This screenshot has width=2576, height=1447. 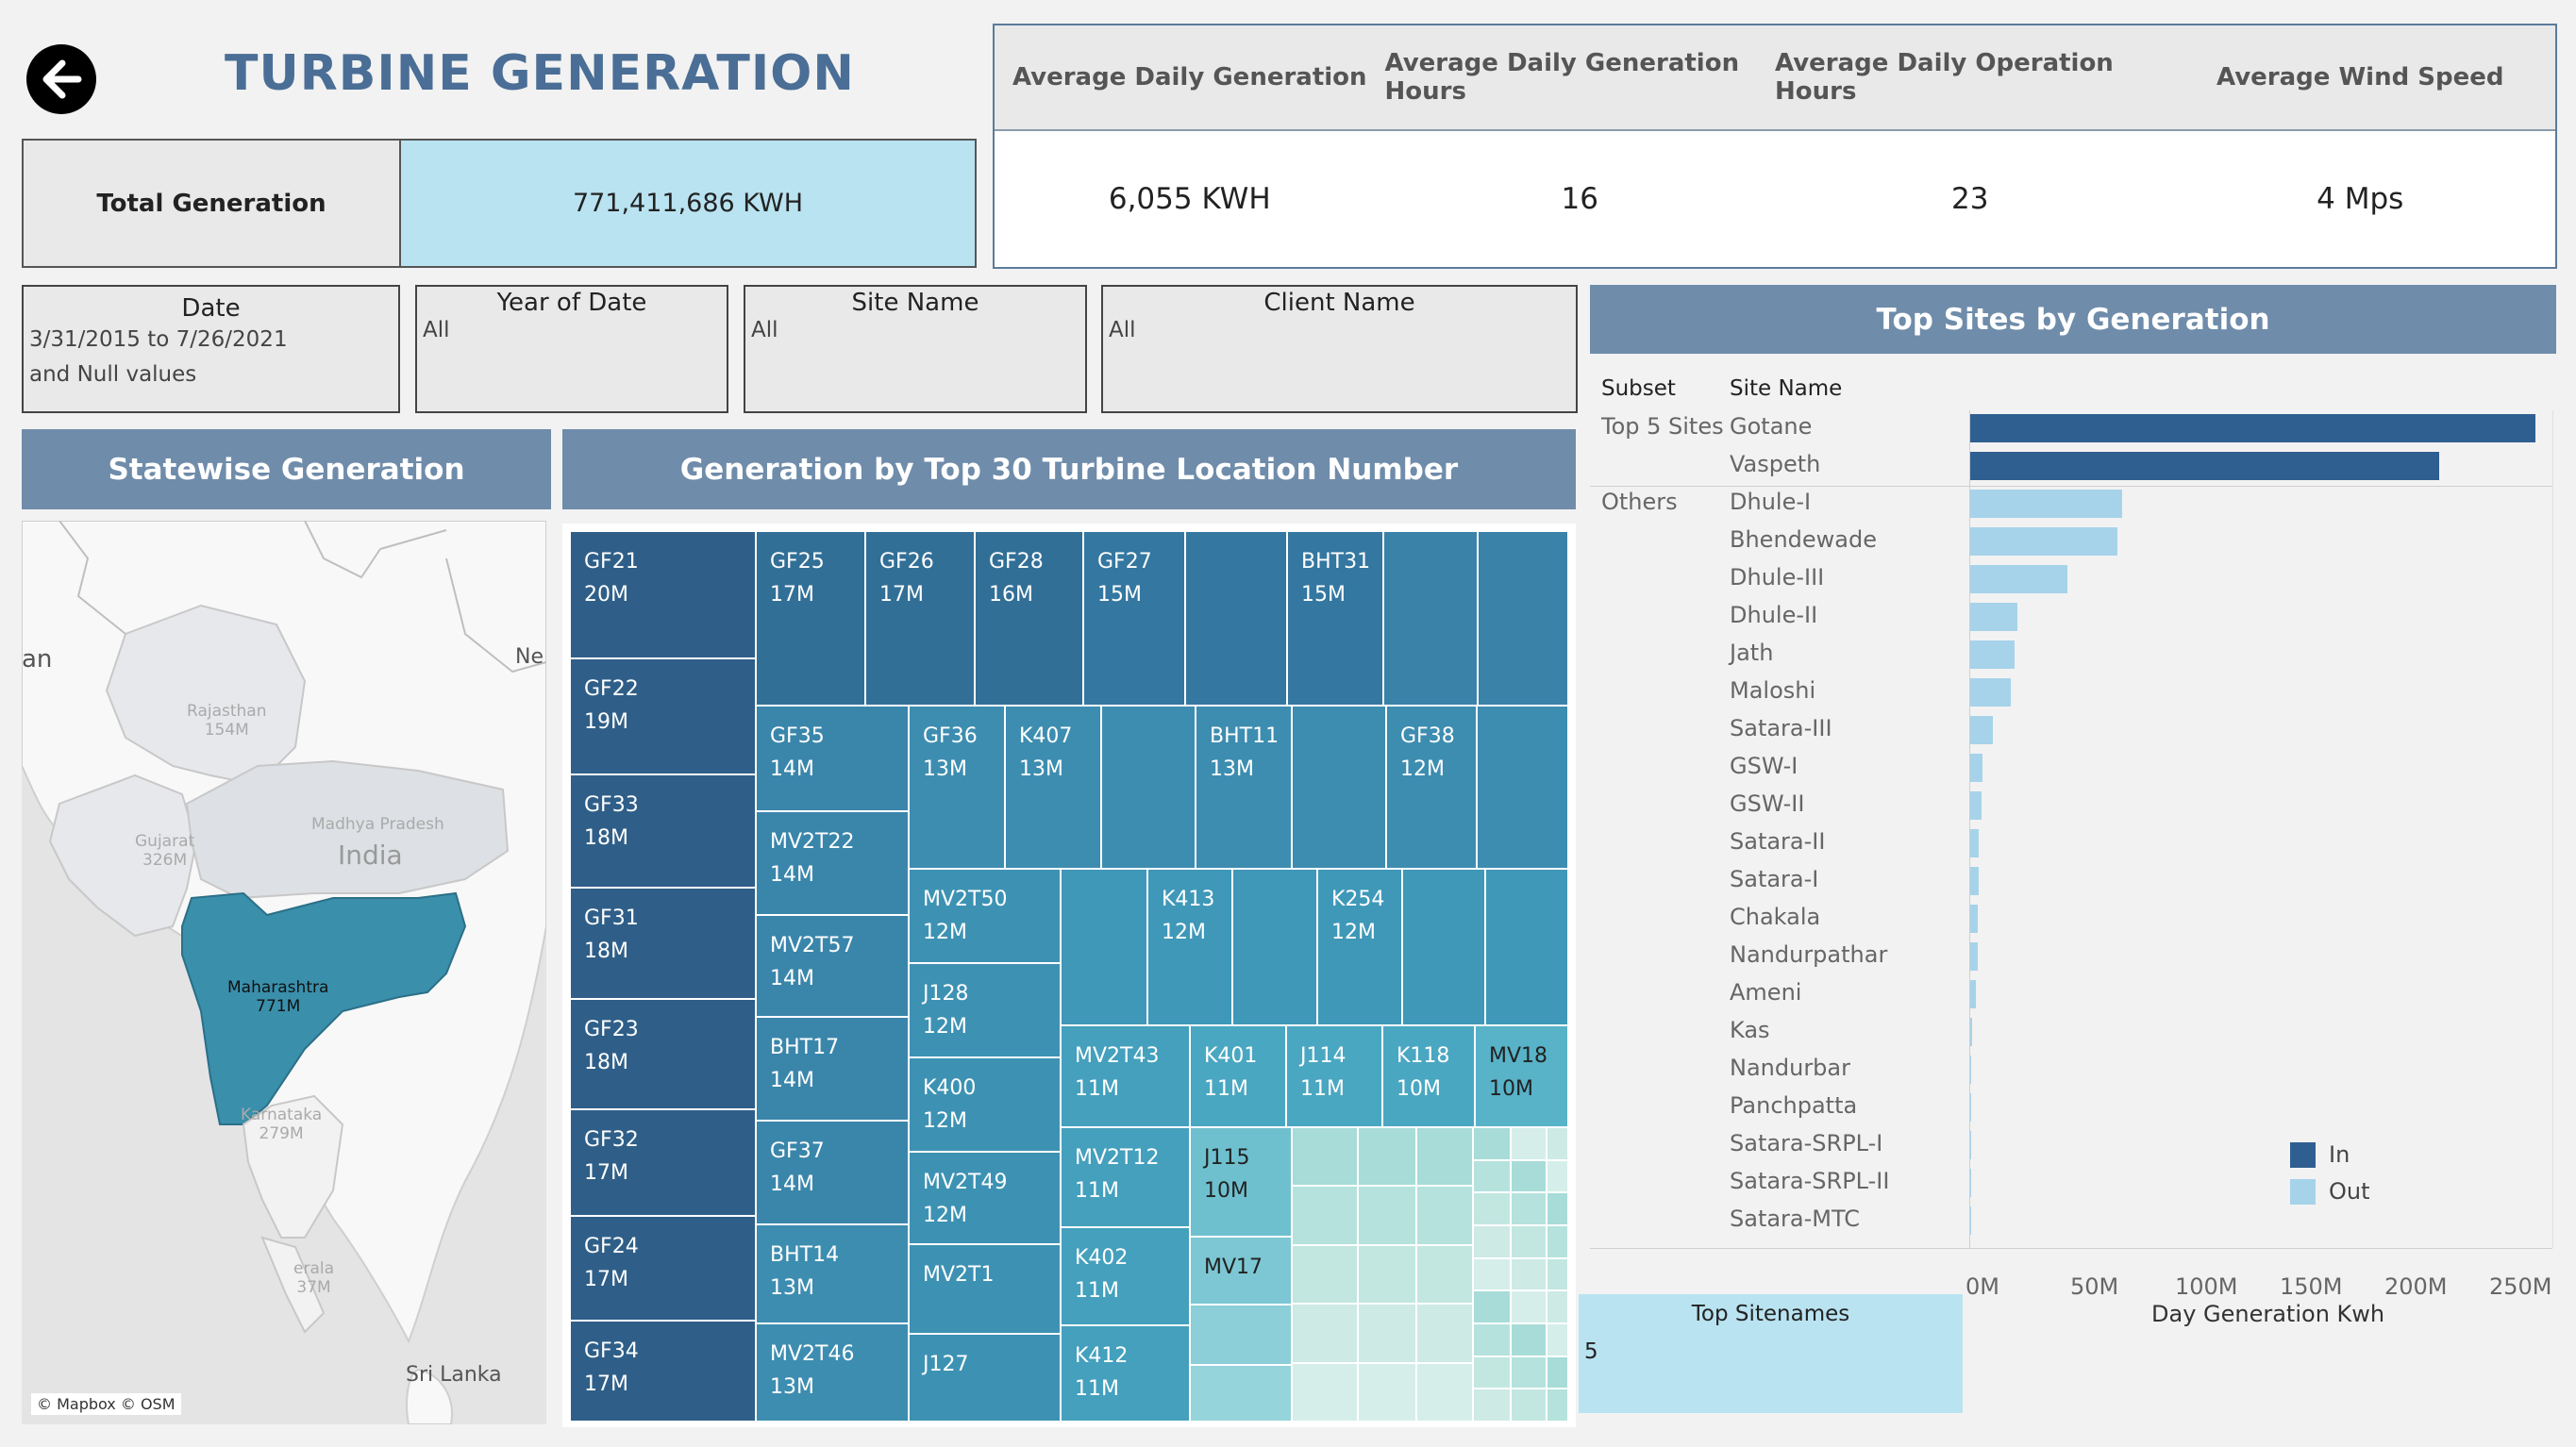 I want to click on treemap-tile-bht11: BHT11 13M, so click(x=1244, y=787).